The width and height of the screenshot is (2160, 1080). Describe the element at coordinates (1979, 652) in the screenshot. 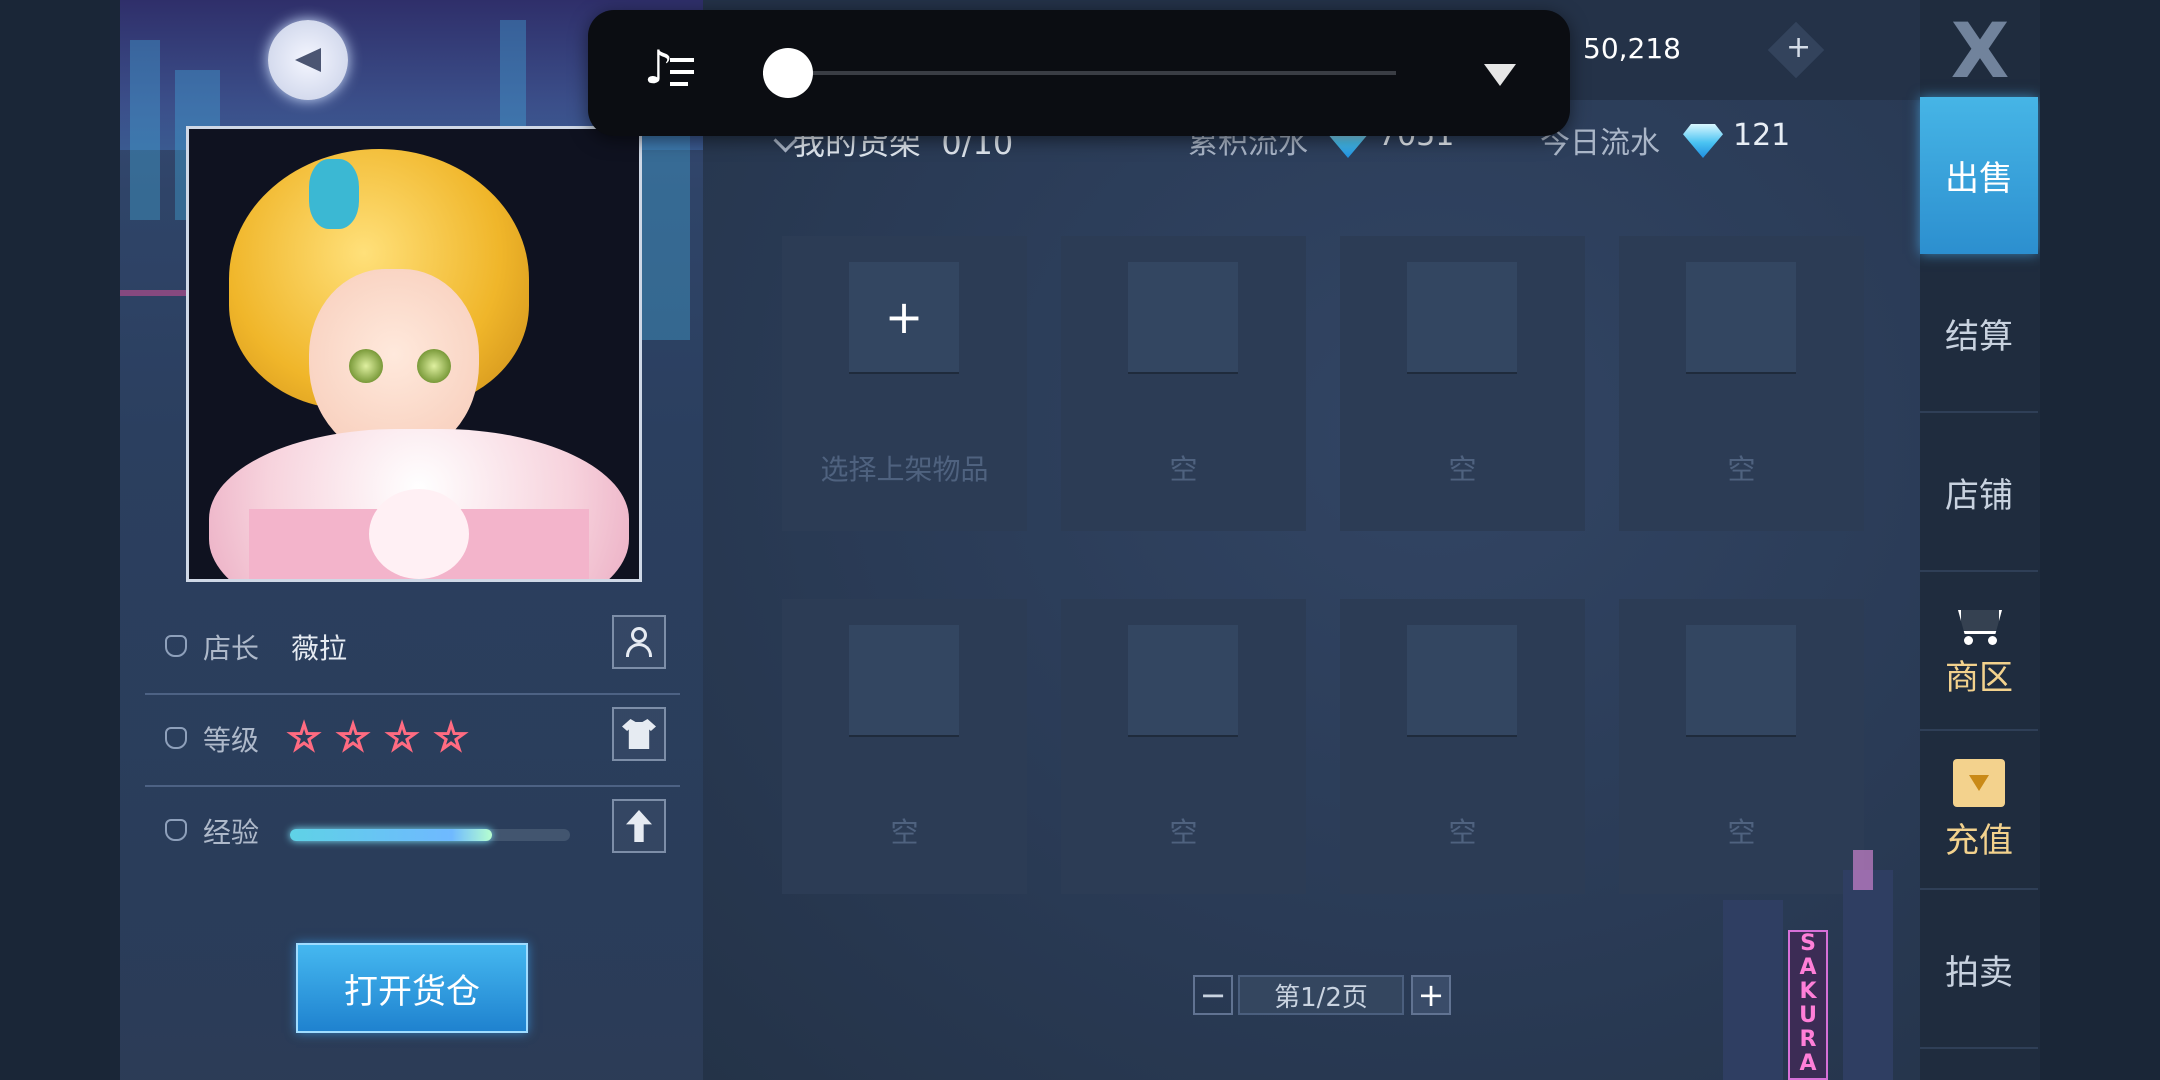

I see `nav-item-3: 商区` at that location.